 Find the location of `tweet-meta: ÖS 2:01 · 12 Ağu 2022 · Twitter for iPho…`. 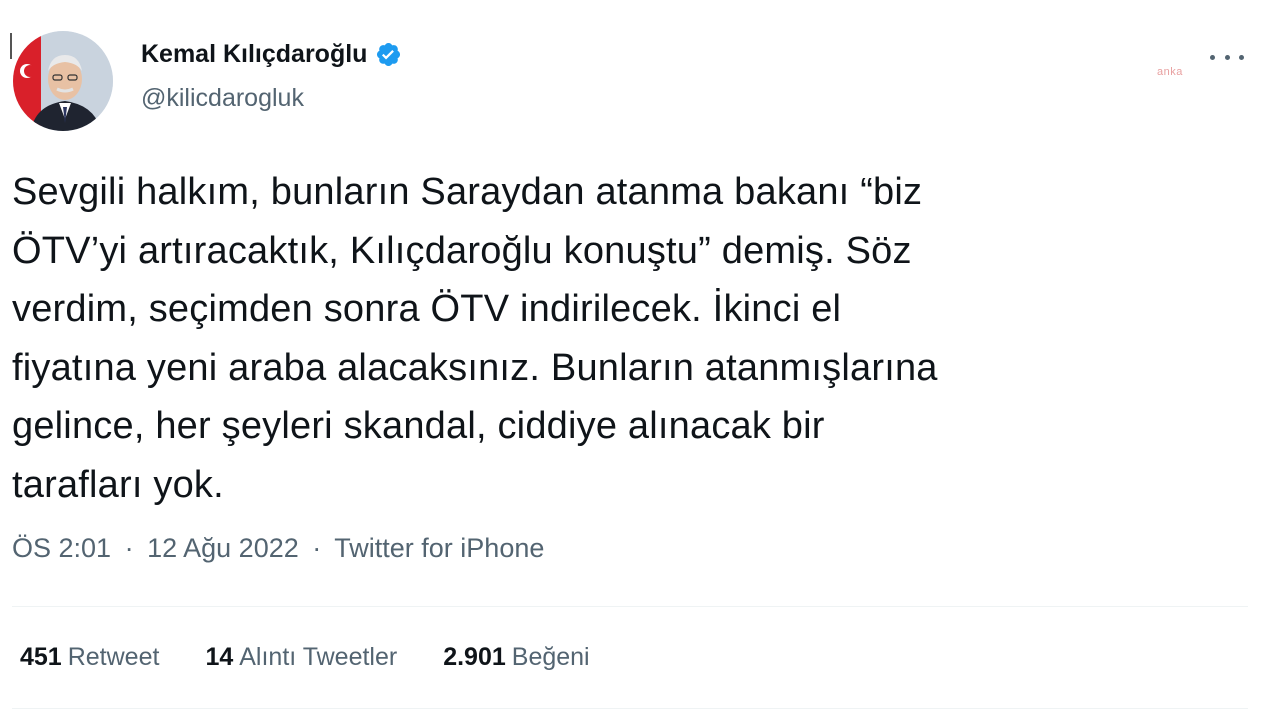

tweet-meta: ÖS 2:01 · 12 Ağu 2022 · Twitter for iPho… is located at coordinates (278, 548).